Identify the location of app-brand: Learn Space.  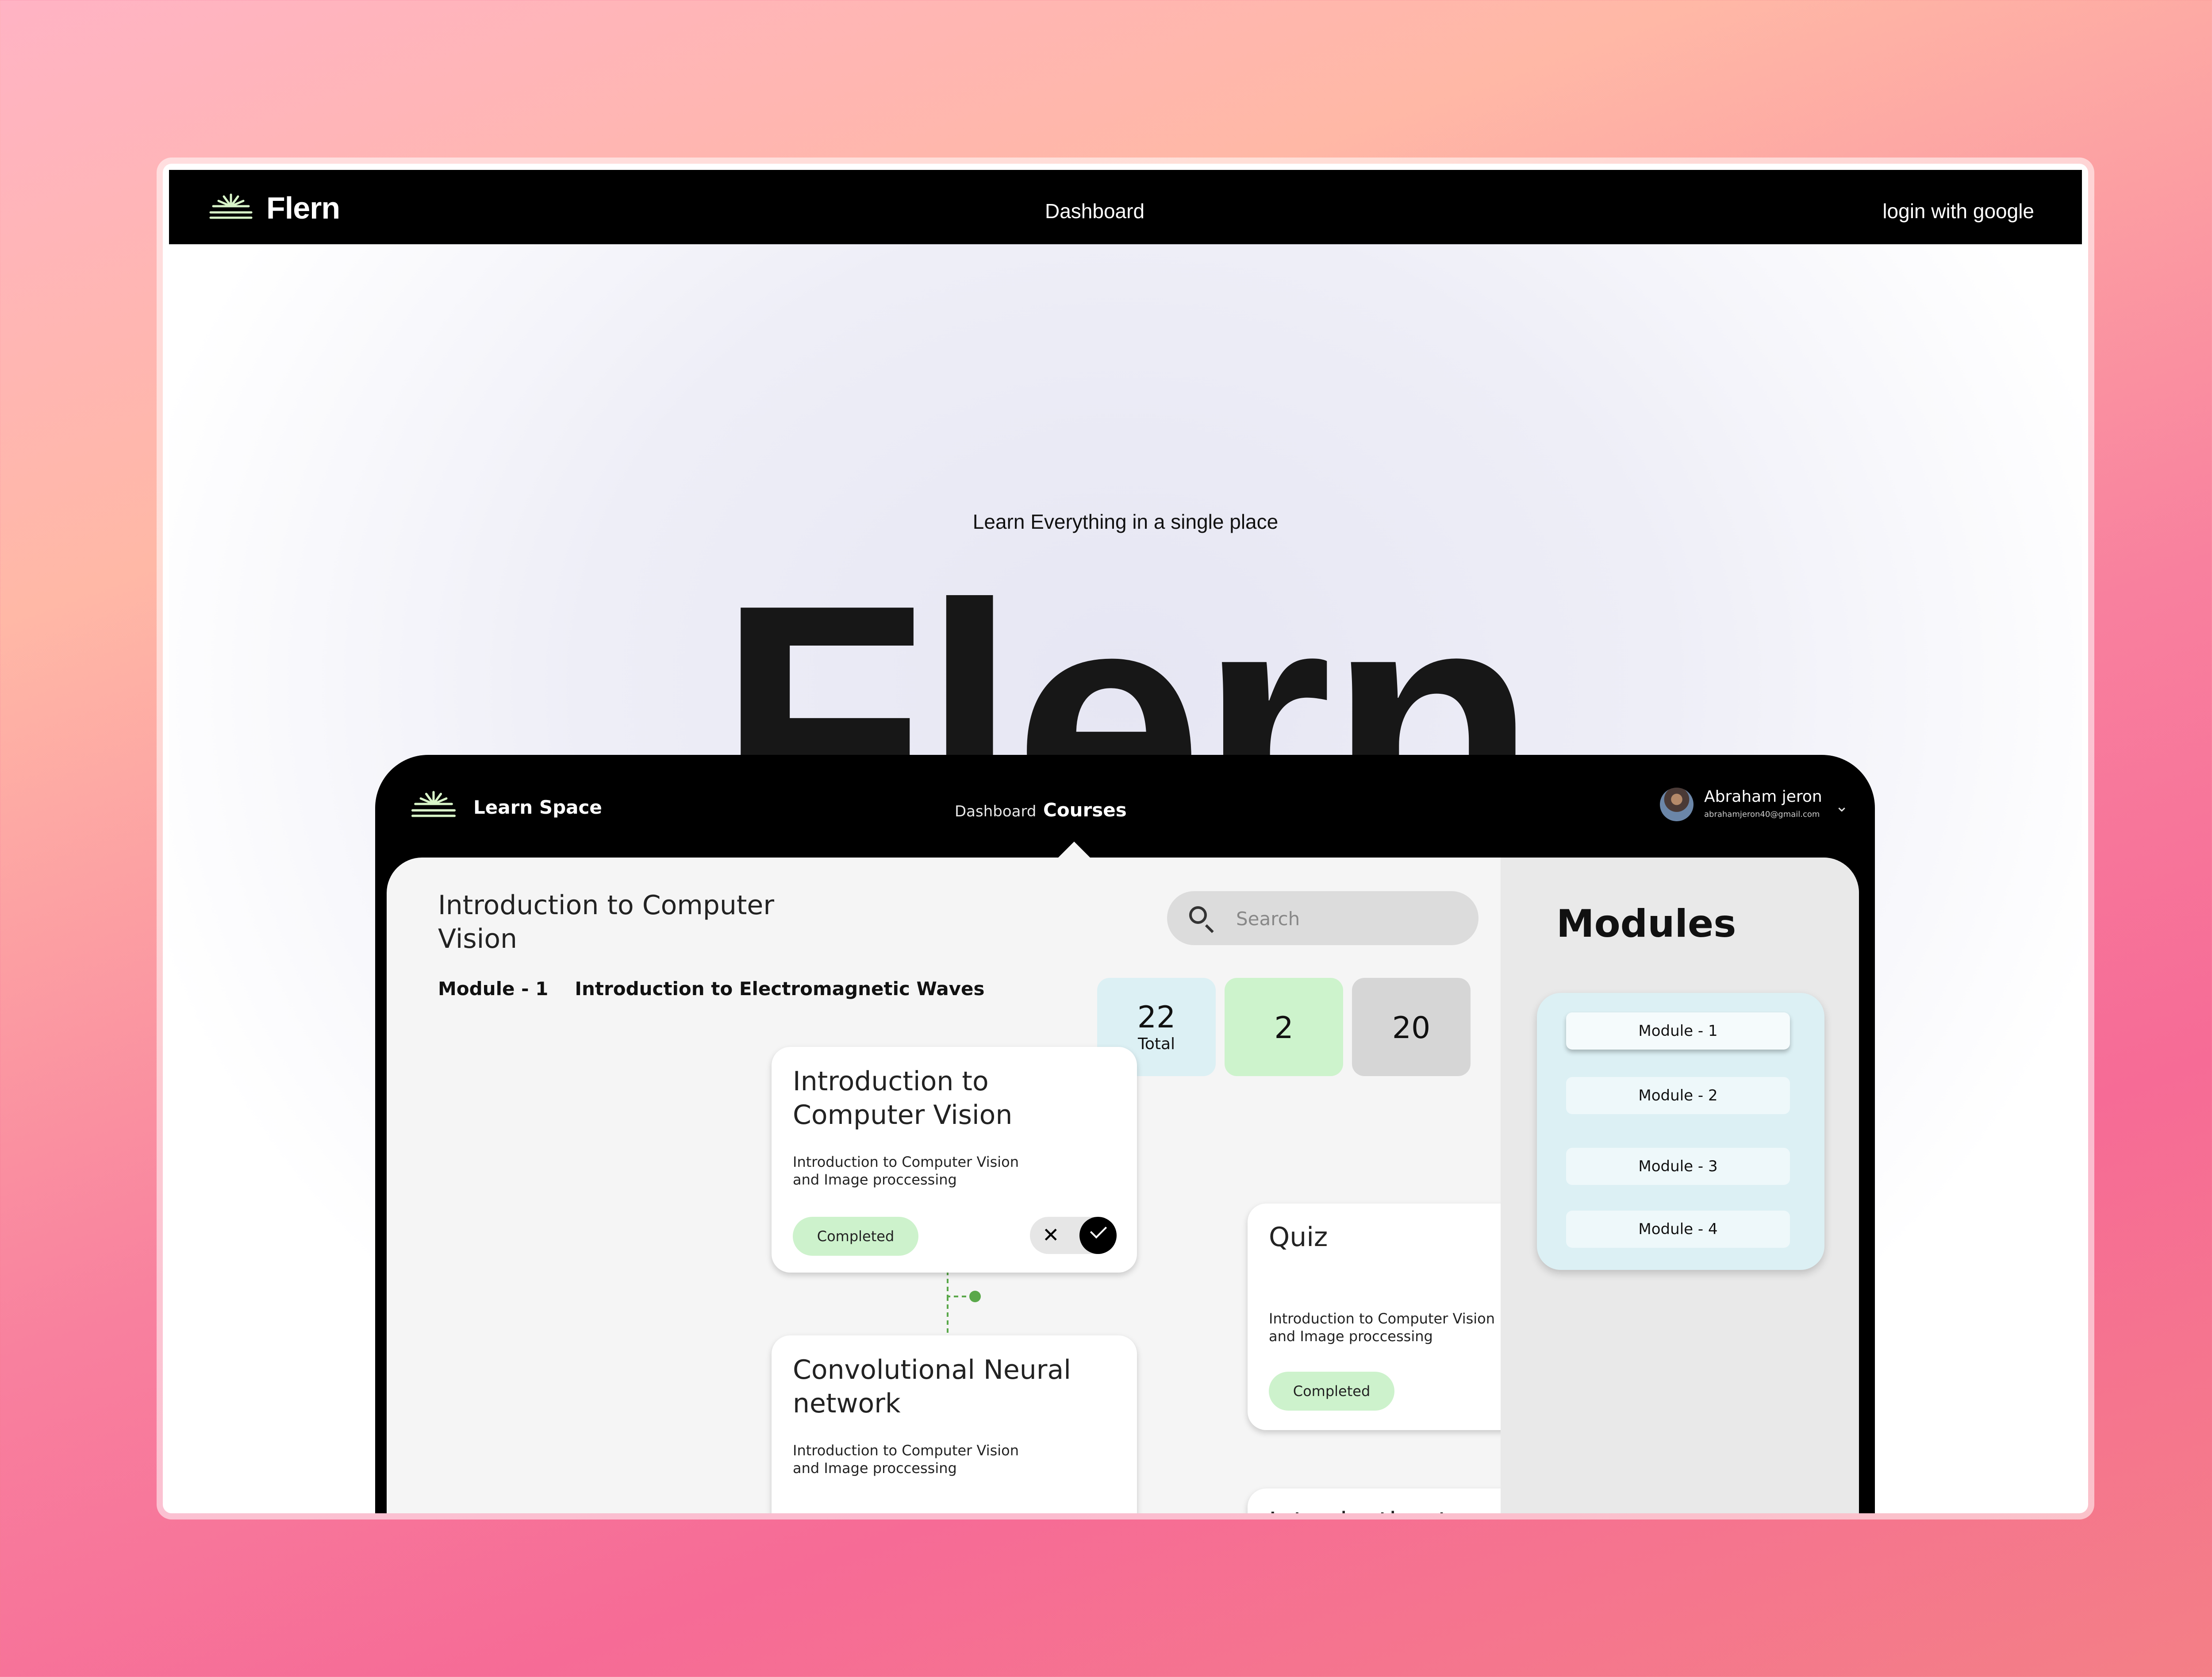
(537, 807).